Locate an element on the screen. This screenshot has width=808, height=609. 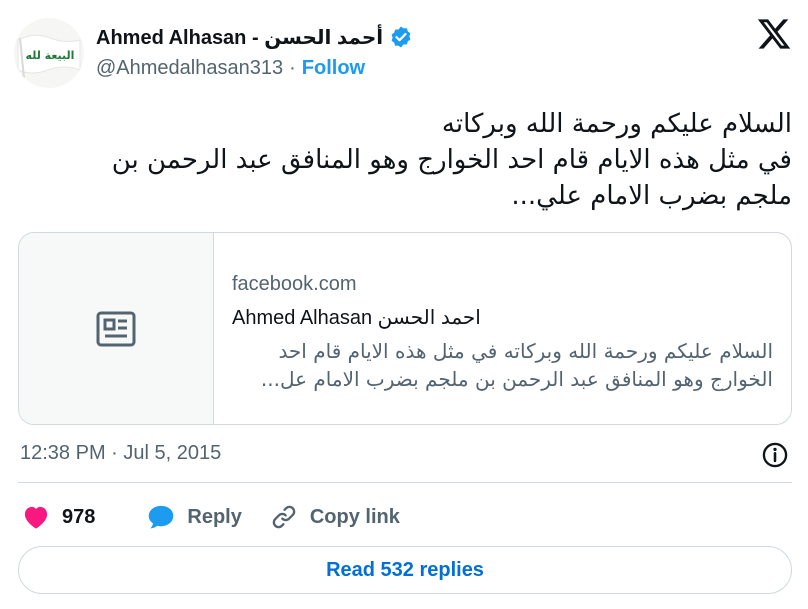
flag-icon: البيعة لله is located at coordinates (49, 53).